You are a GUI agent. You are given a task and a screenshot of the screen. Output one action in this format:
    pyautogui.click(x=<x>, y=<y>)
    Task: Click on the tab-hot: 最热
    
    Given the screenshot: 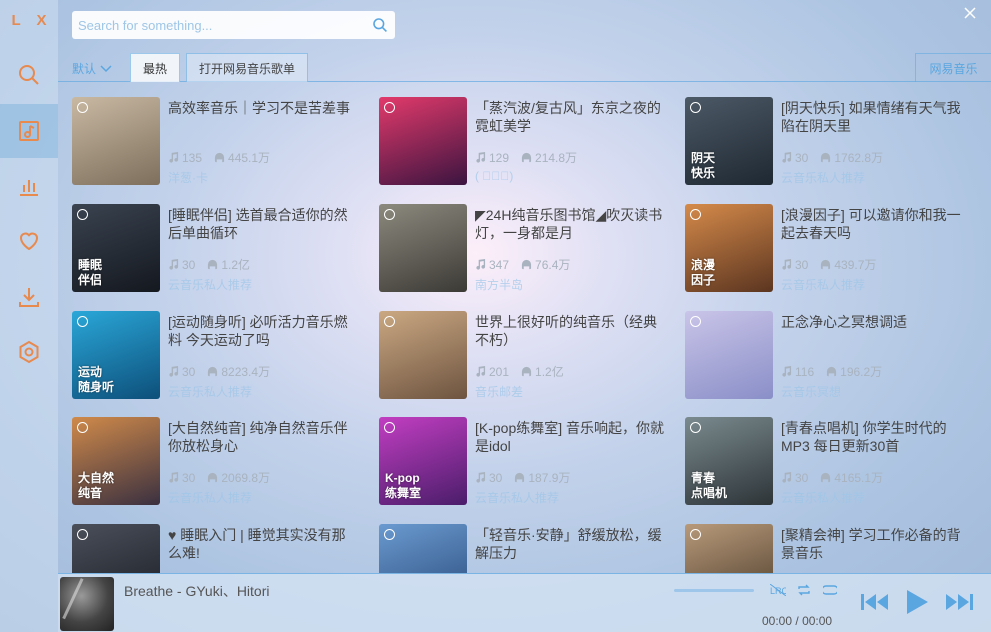 What is the action you would take?
    pyautogui.click(x=155, y=67)
    